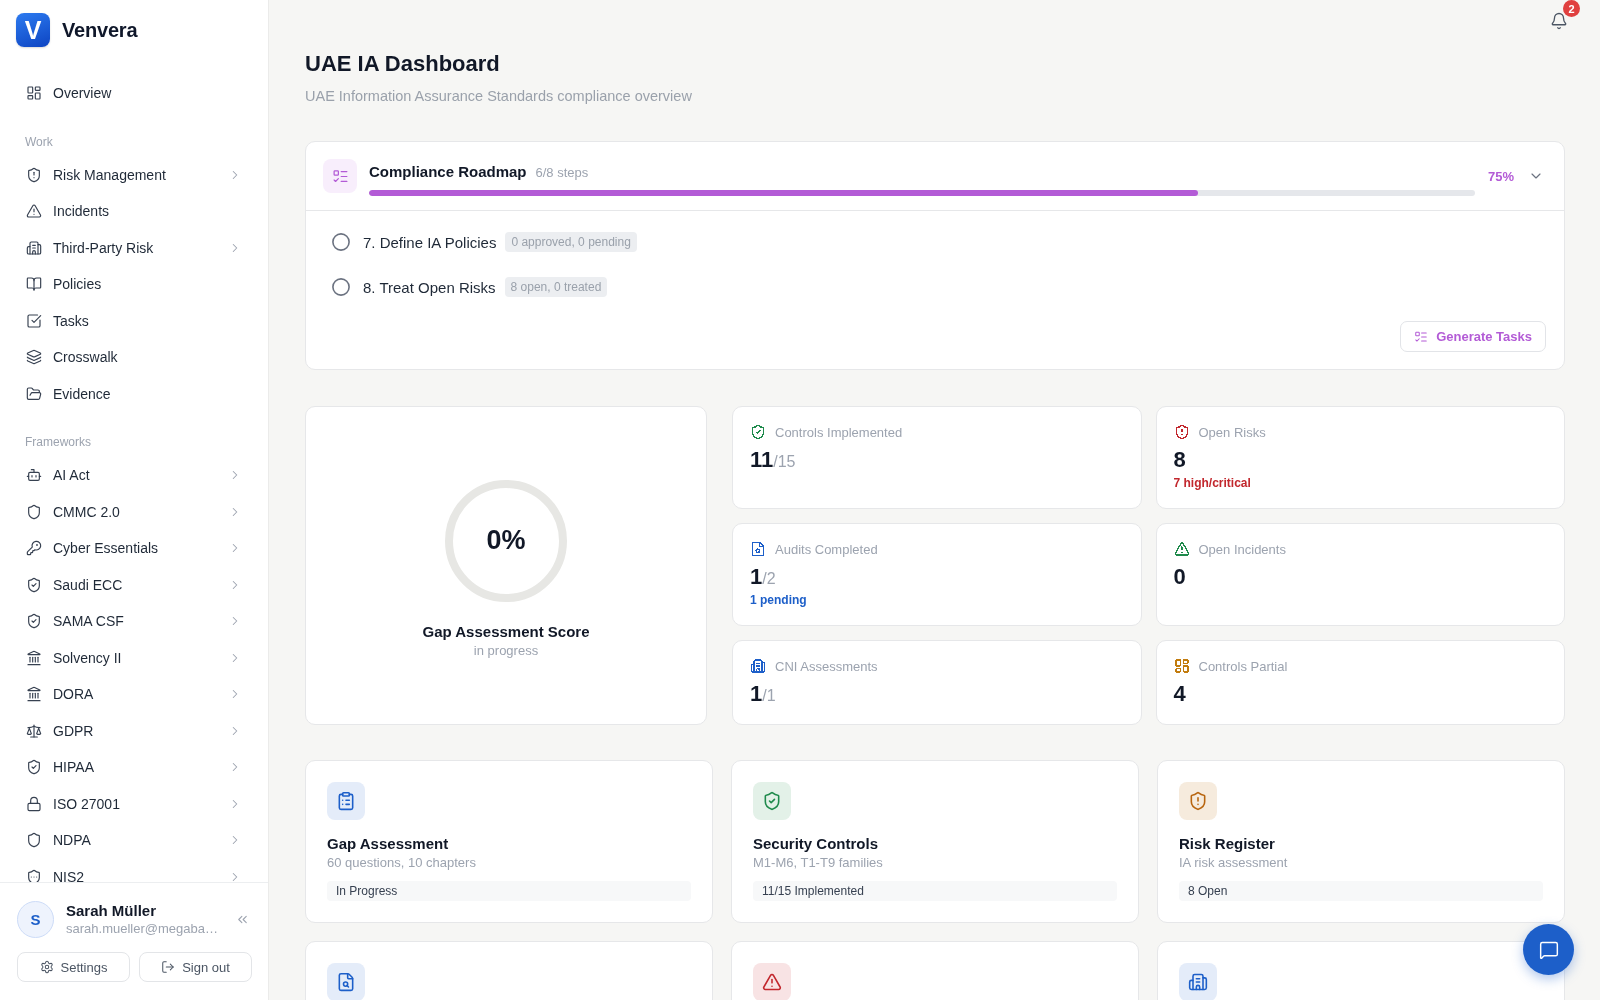 Image resolution: width=1600 pixels, height=1000 pixels. What do you see at coordinates (571, 242) in the screenshot?
I see `step-badge: 0 approved, 0 pending` at bounding box center [571, 242].